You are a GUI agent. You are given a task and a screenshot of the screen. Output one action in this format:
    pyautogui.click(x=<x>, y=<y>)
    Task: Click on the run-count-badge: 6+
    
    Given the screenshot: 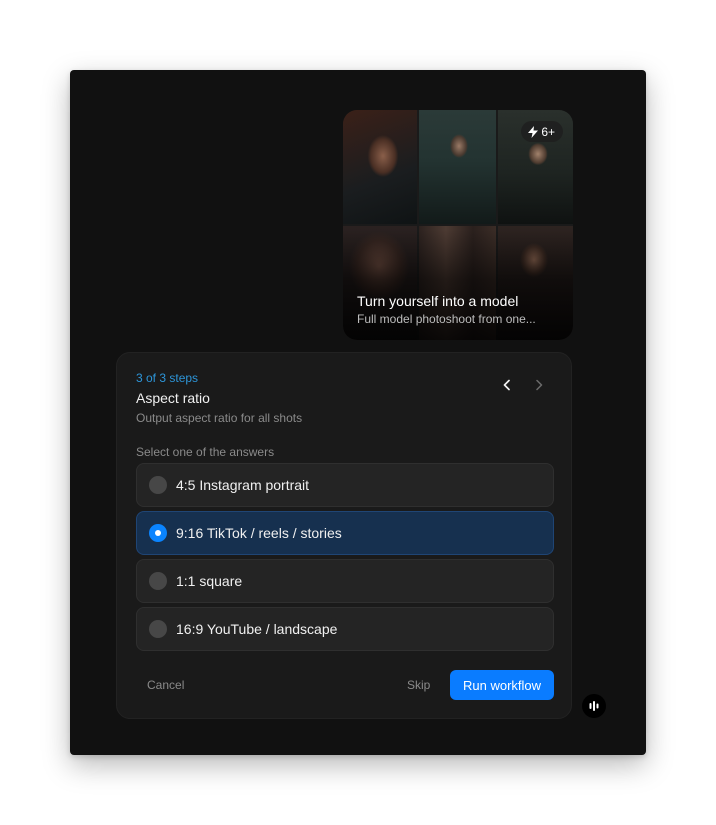 What is the action you would take?
    pyautogui.click(x=542, y=131)
    